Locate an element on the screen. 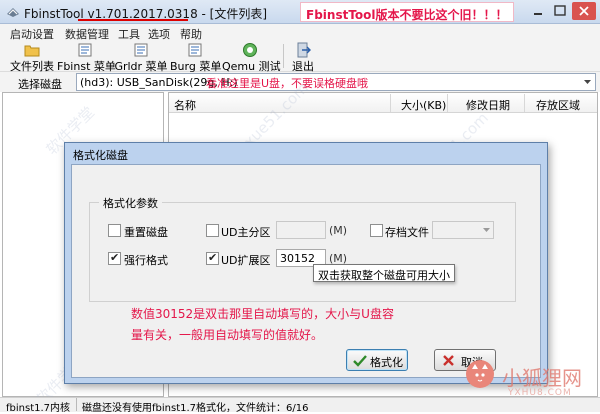 The height and width of the screenshot is (414, 600). column-date: 修改日期 is located at coordinates (488, 105).